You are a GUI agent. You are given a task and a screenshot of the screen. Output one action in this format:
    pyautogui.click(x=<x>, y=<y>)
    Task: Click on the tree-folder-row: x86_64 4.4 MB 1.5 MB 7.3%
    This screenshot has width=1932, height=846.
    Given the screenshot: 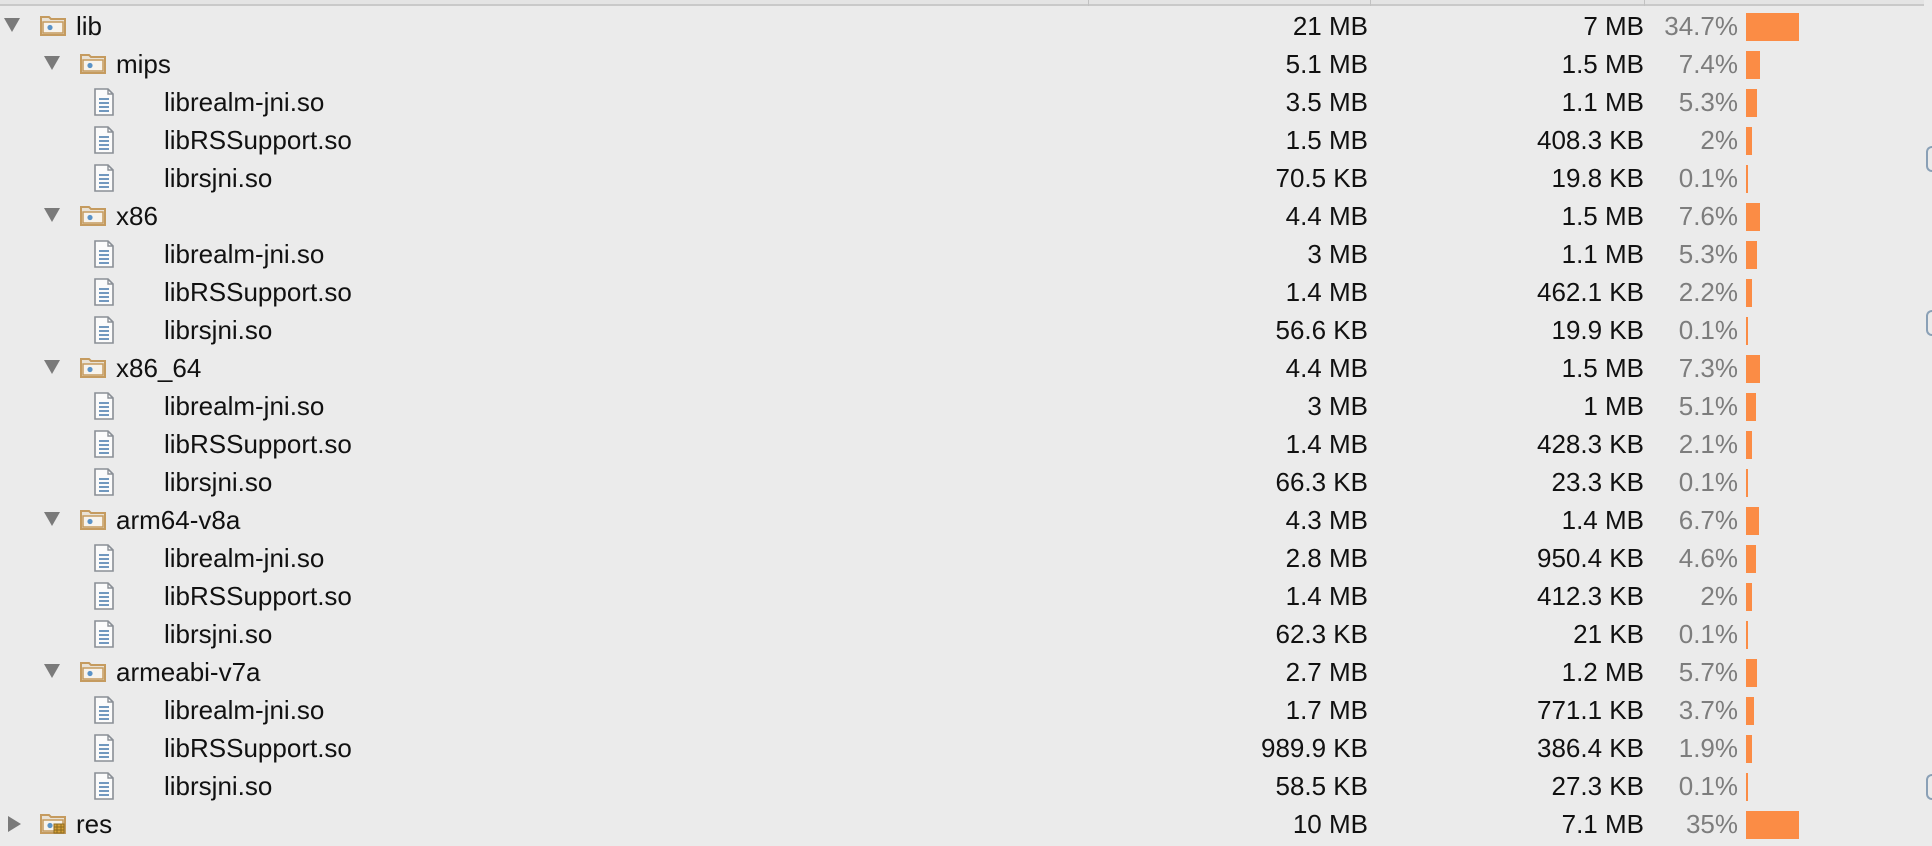 What is the action you would take?
    pyautogui.click(x=966, y=368)
    